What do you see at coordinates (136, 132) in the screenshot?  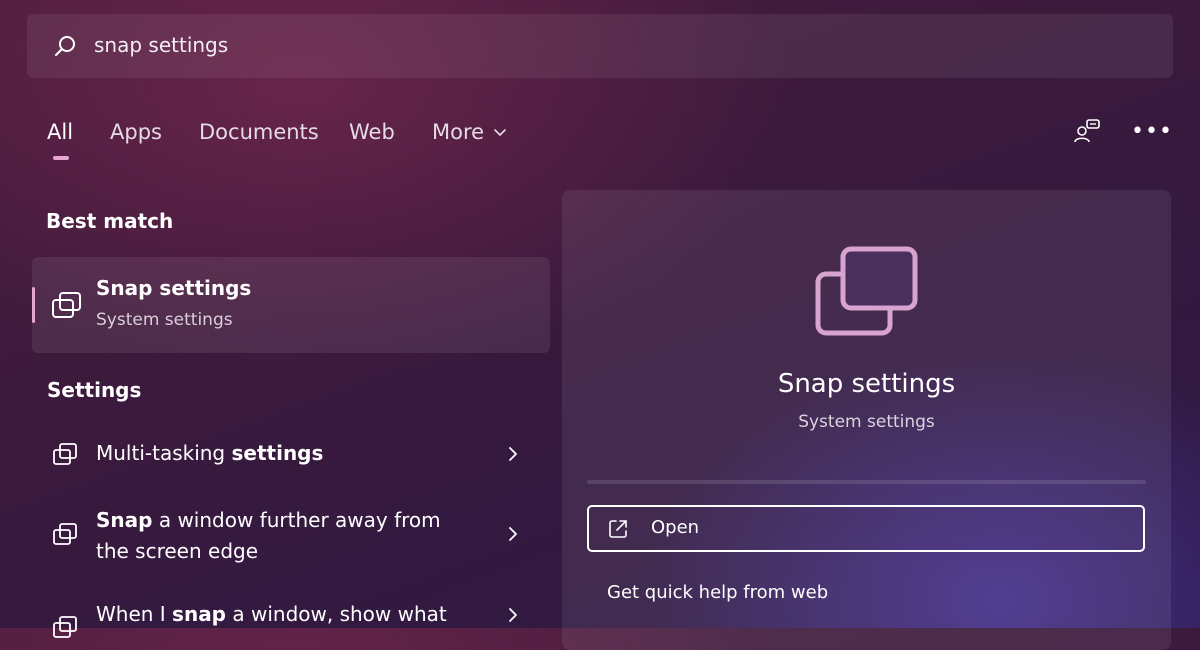 I see `tab-apps: Apps` at bounding box center [136, 132].